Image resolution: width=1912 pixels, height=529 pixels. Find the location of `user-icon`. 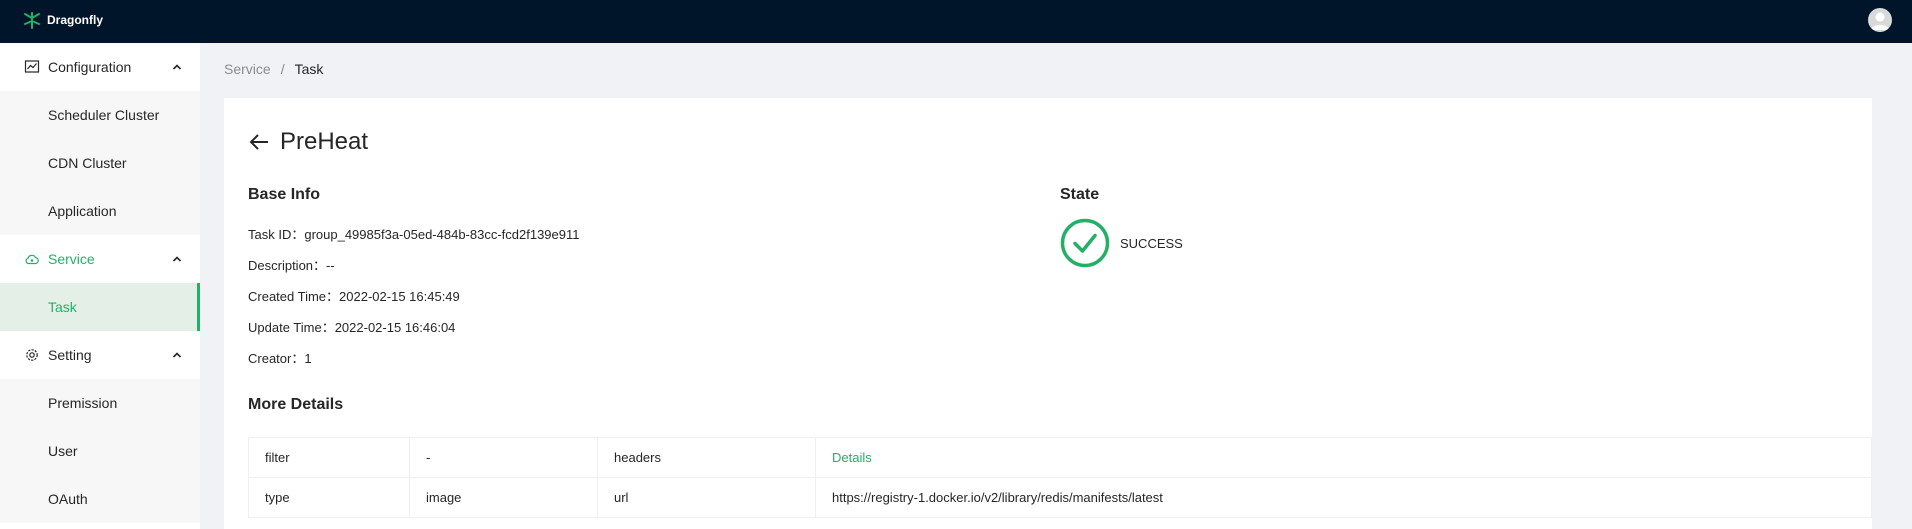

user-icon is located at coordinates (1880, 21).